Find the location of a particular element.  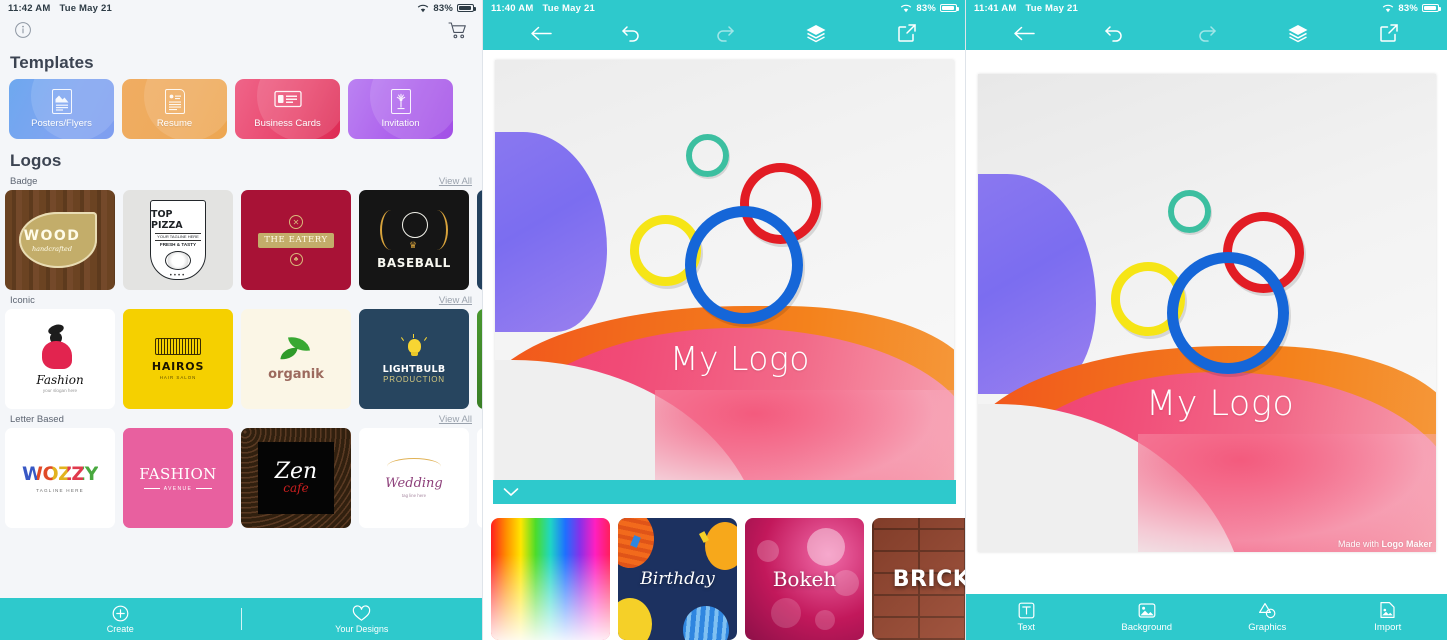

logo-thumb-subtitle: HAIR SALON is located at coordinates (178, 377).